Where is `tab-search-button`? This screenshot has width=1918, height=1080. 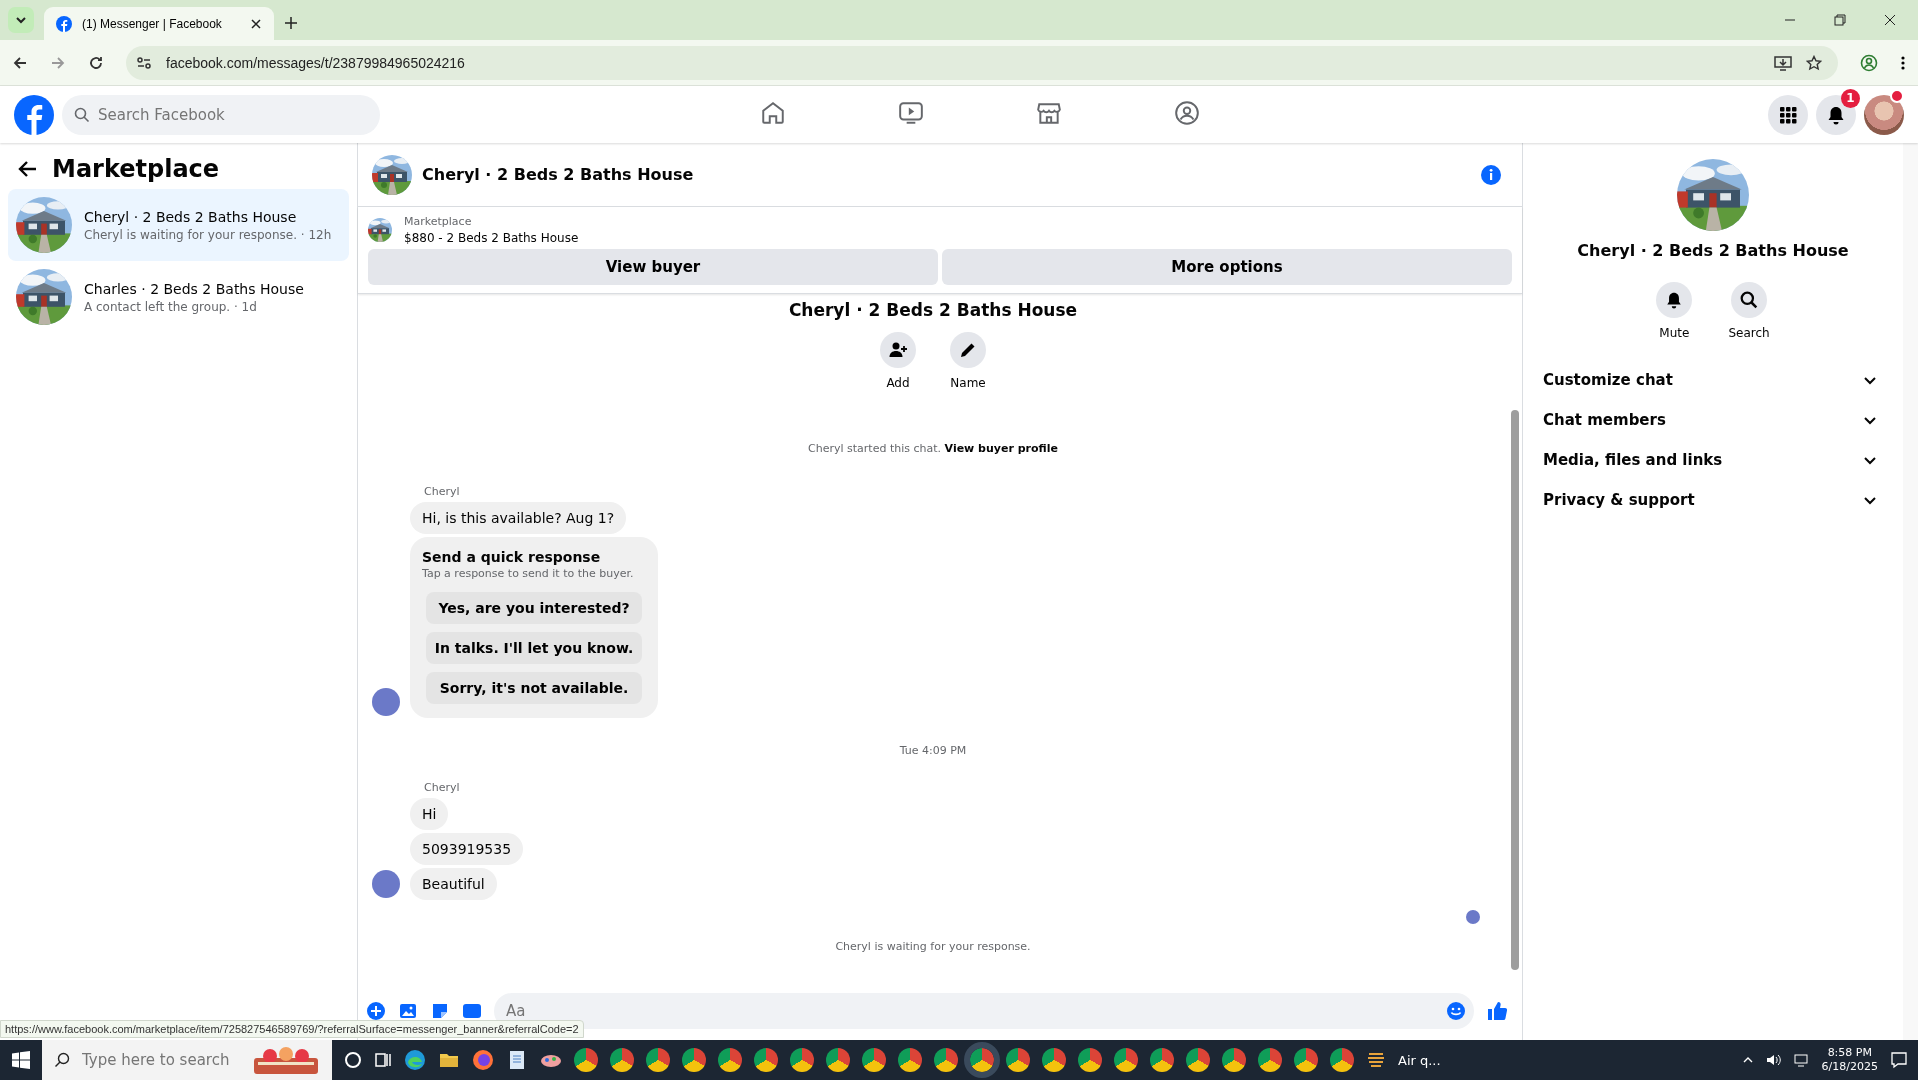 tab-search-button is located at coordinates (21, 20).